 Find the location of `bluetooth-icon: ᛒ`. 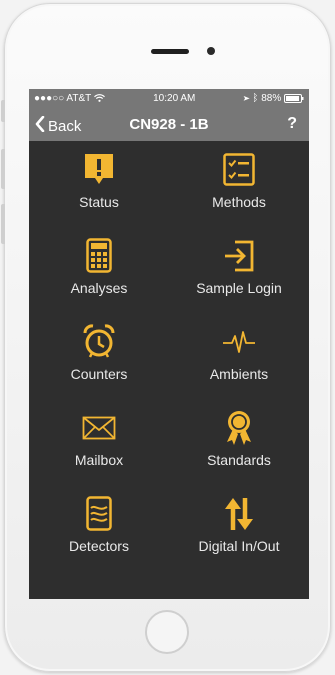

bluetooth-icon: ᛒ is located at coordinates (255, 98).